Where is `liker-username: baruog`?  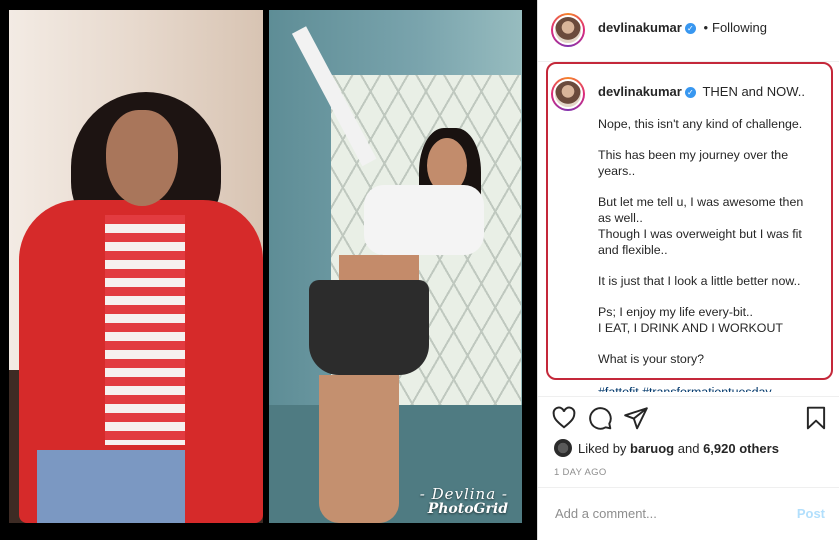
liker-username: baruog is located at coordinates (652, 448).